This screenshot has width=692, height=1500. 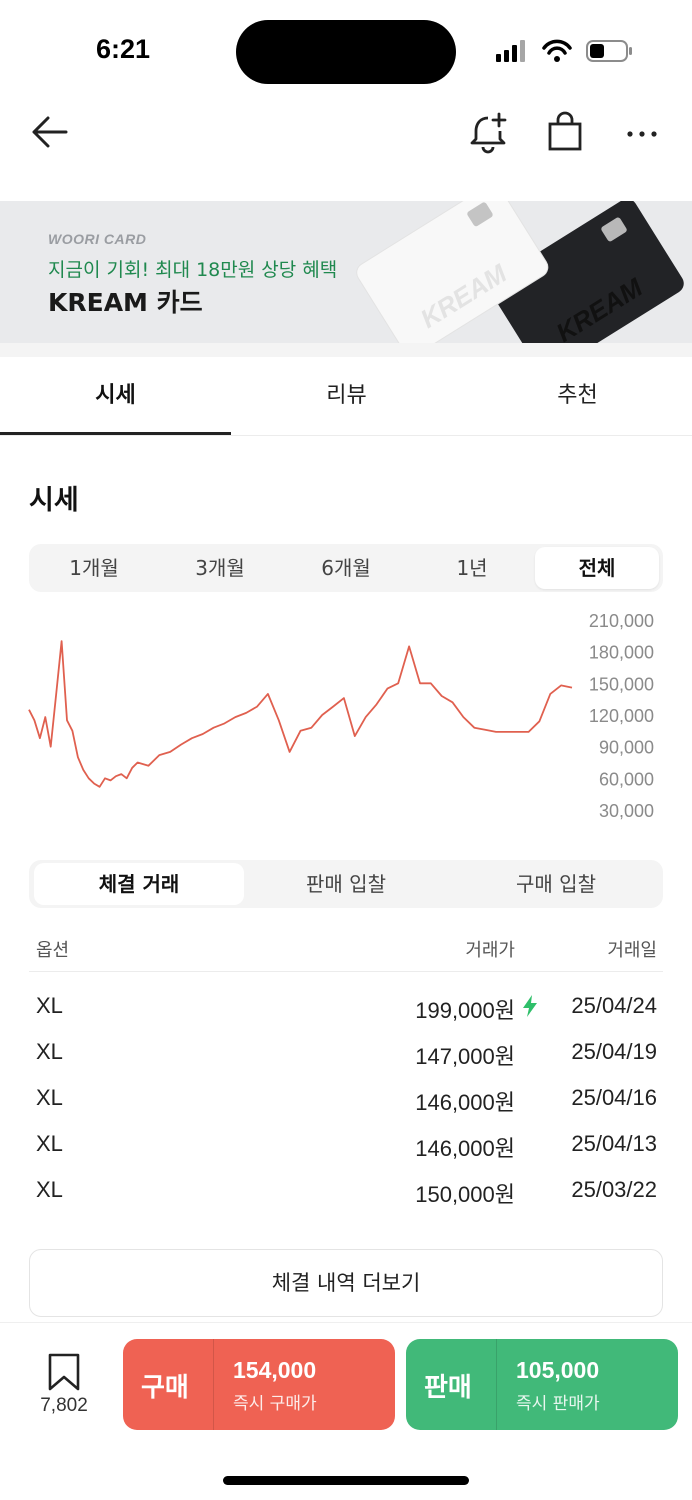 I want to click on bookmark-count: 7,802, so click(x=64, y=1405).